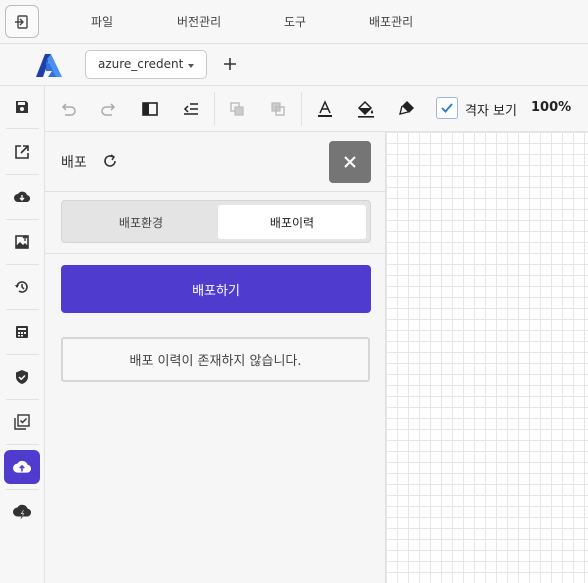 This screenshot has height=583, width=588. Describe the element at coordinates (551, 107) in the screenshot. I see `zoom-level: 100%` at that location.